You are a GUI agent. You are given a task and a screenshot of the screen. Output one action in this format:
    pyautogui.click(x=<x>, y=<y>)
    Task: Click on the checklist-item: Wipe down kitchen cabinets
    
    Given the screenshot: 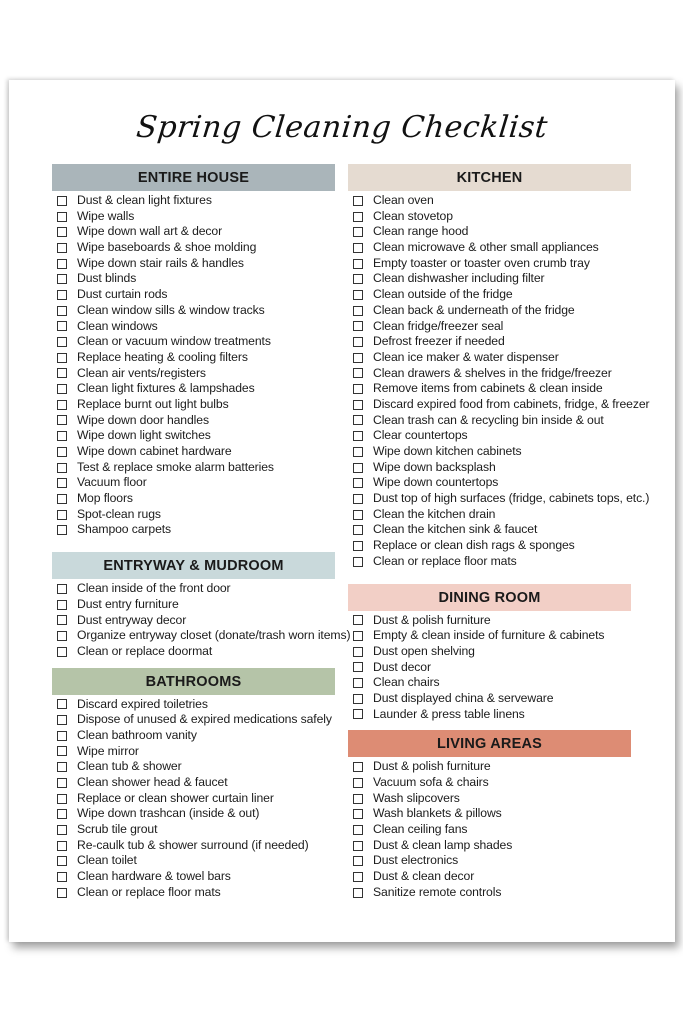 What is the action you would take?
    pyautogui.click(x=489, y=452)
    